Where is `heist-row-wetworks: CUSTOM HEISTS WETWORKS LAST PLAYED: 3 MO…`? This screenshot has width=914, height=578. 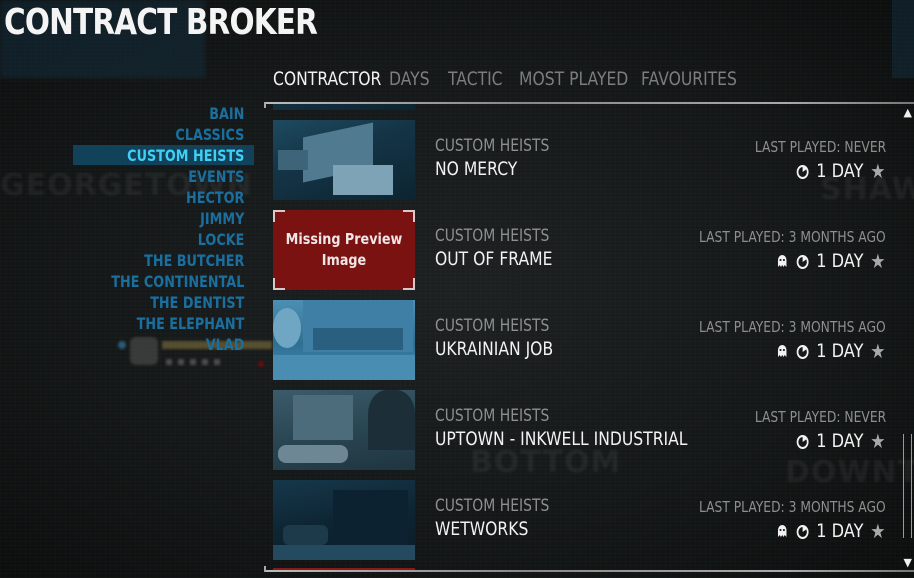
heist-row-wetworks: CUSTOM HEISTS WETWORKS LAST PLAYED: 3 MO… is located at coordinates (583, 520).